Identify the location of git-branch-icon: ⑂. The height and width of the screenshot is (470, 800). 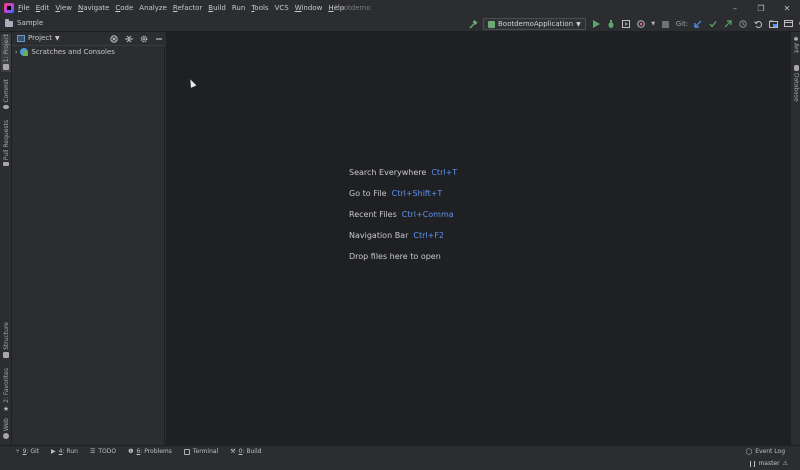
(18, 451).